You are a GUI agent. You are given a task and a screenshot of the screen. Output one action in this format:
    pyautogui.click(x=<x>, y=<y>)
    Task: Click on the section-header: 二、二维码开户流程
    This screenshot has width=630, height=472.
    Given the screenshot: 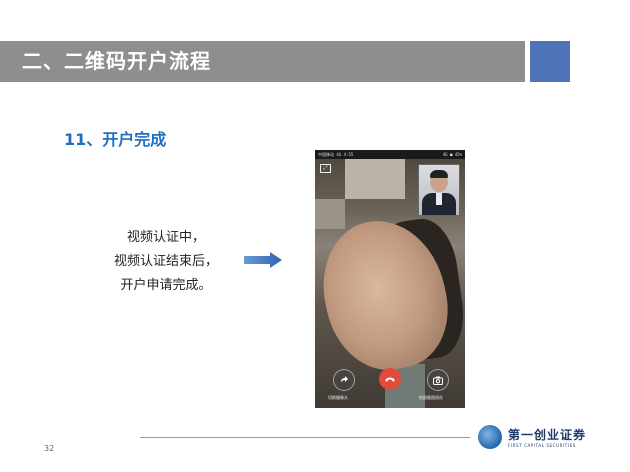 What is the action you would take?
    pyautogui.click(x=262, y=61)
    